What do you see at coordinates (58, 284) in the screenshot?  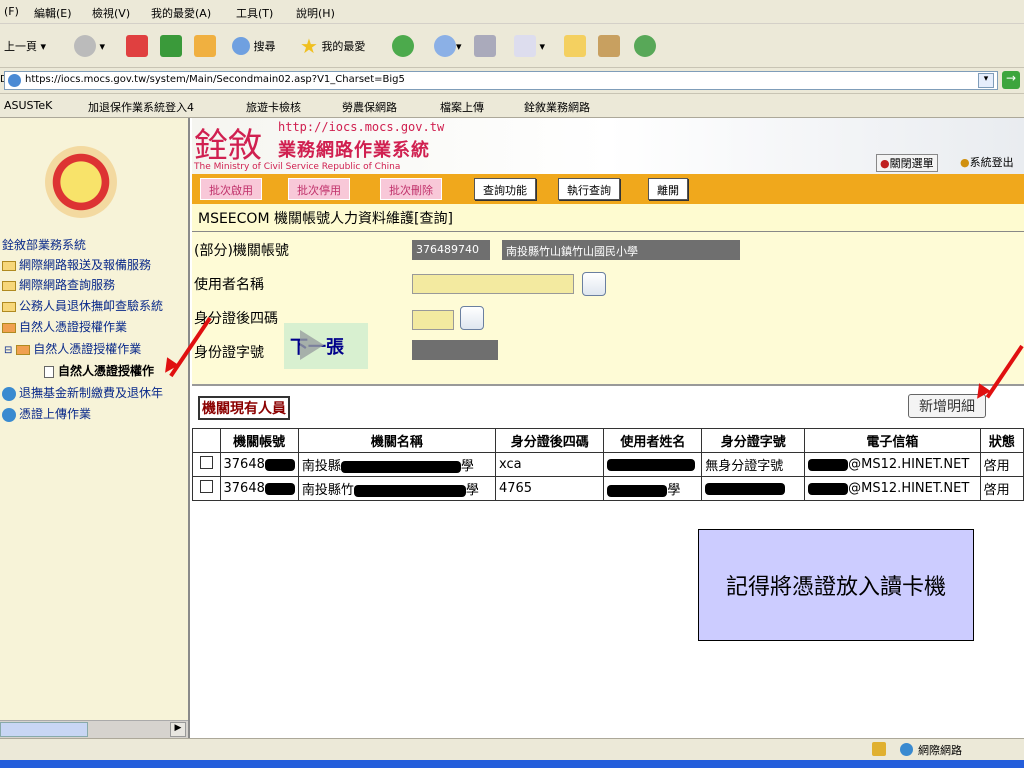 I see `sidebar-item: 網際網路查詢服務` at bounding box center [58, 284].